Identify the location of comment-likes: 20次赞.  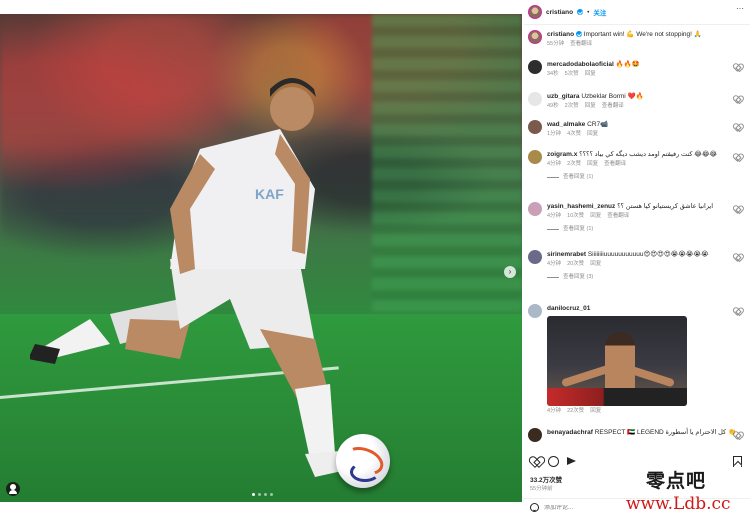
(575, 264).